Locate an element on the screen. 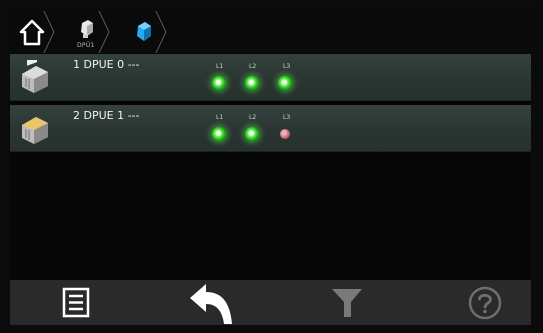  back-arrow-icon is located at coordinates (211, 304).